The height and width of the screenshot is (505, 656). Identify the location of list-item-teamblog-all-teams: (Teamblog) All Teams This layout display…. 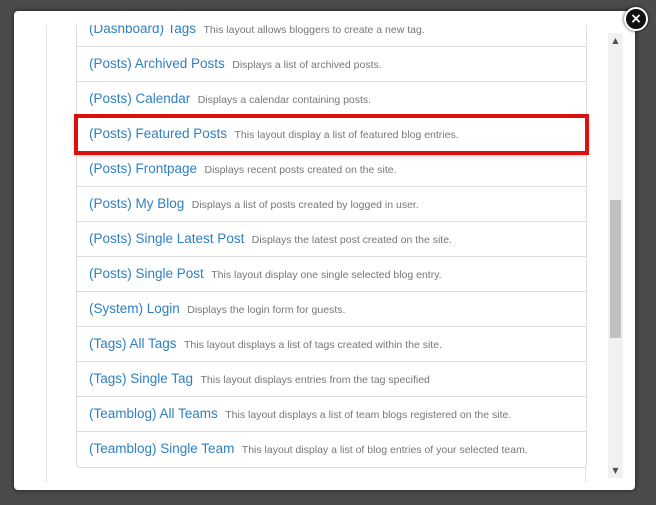
(331, 414).